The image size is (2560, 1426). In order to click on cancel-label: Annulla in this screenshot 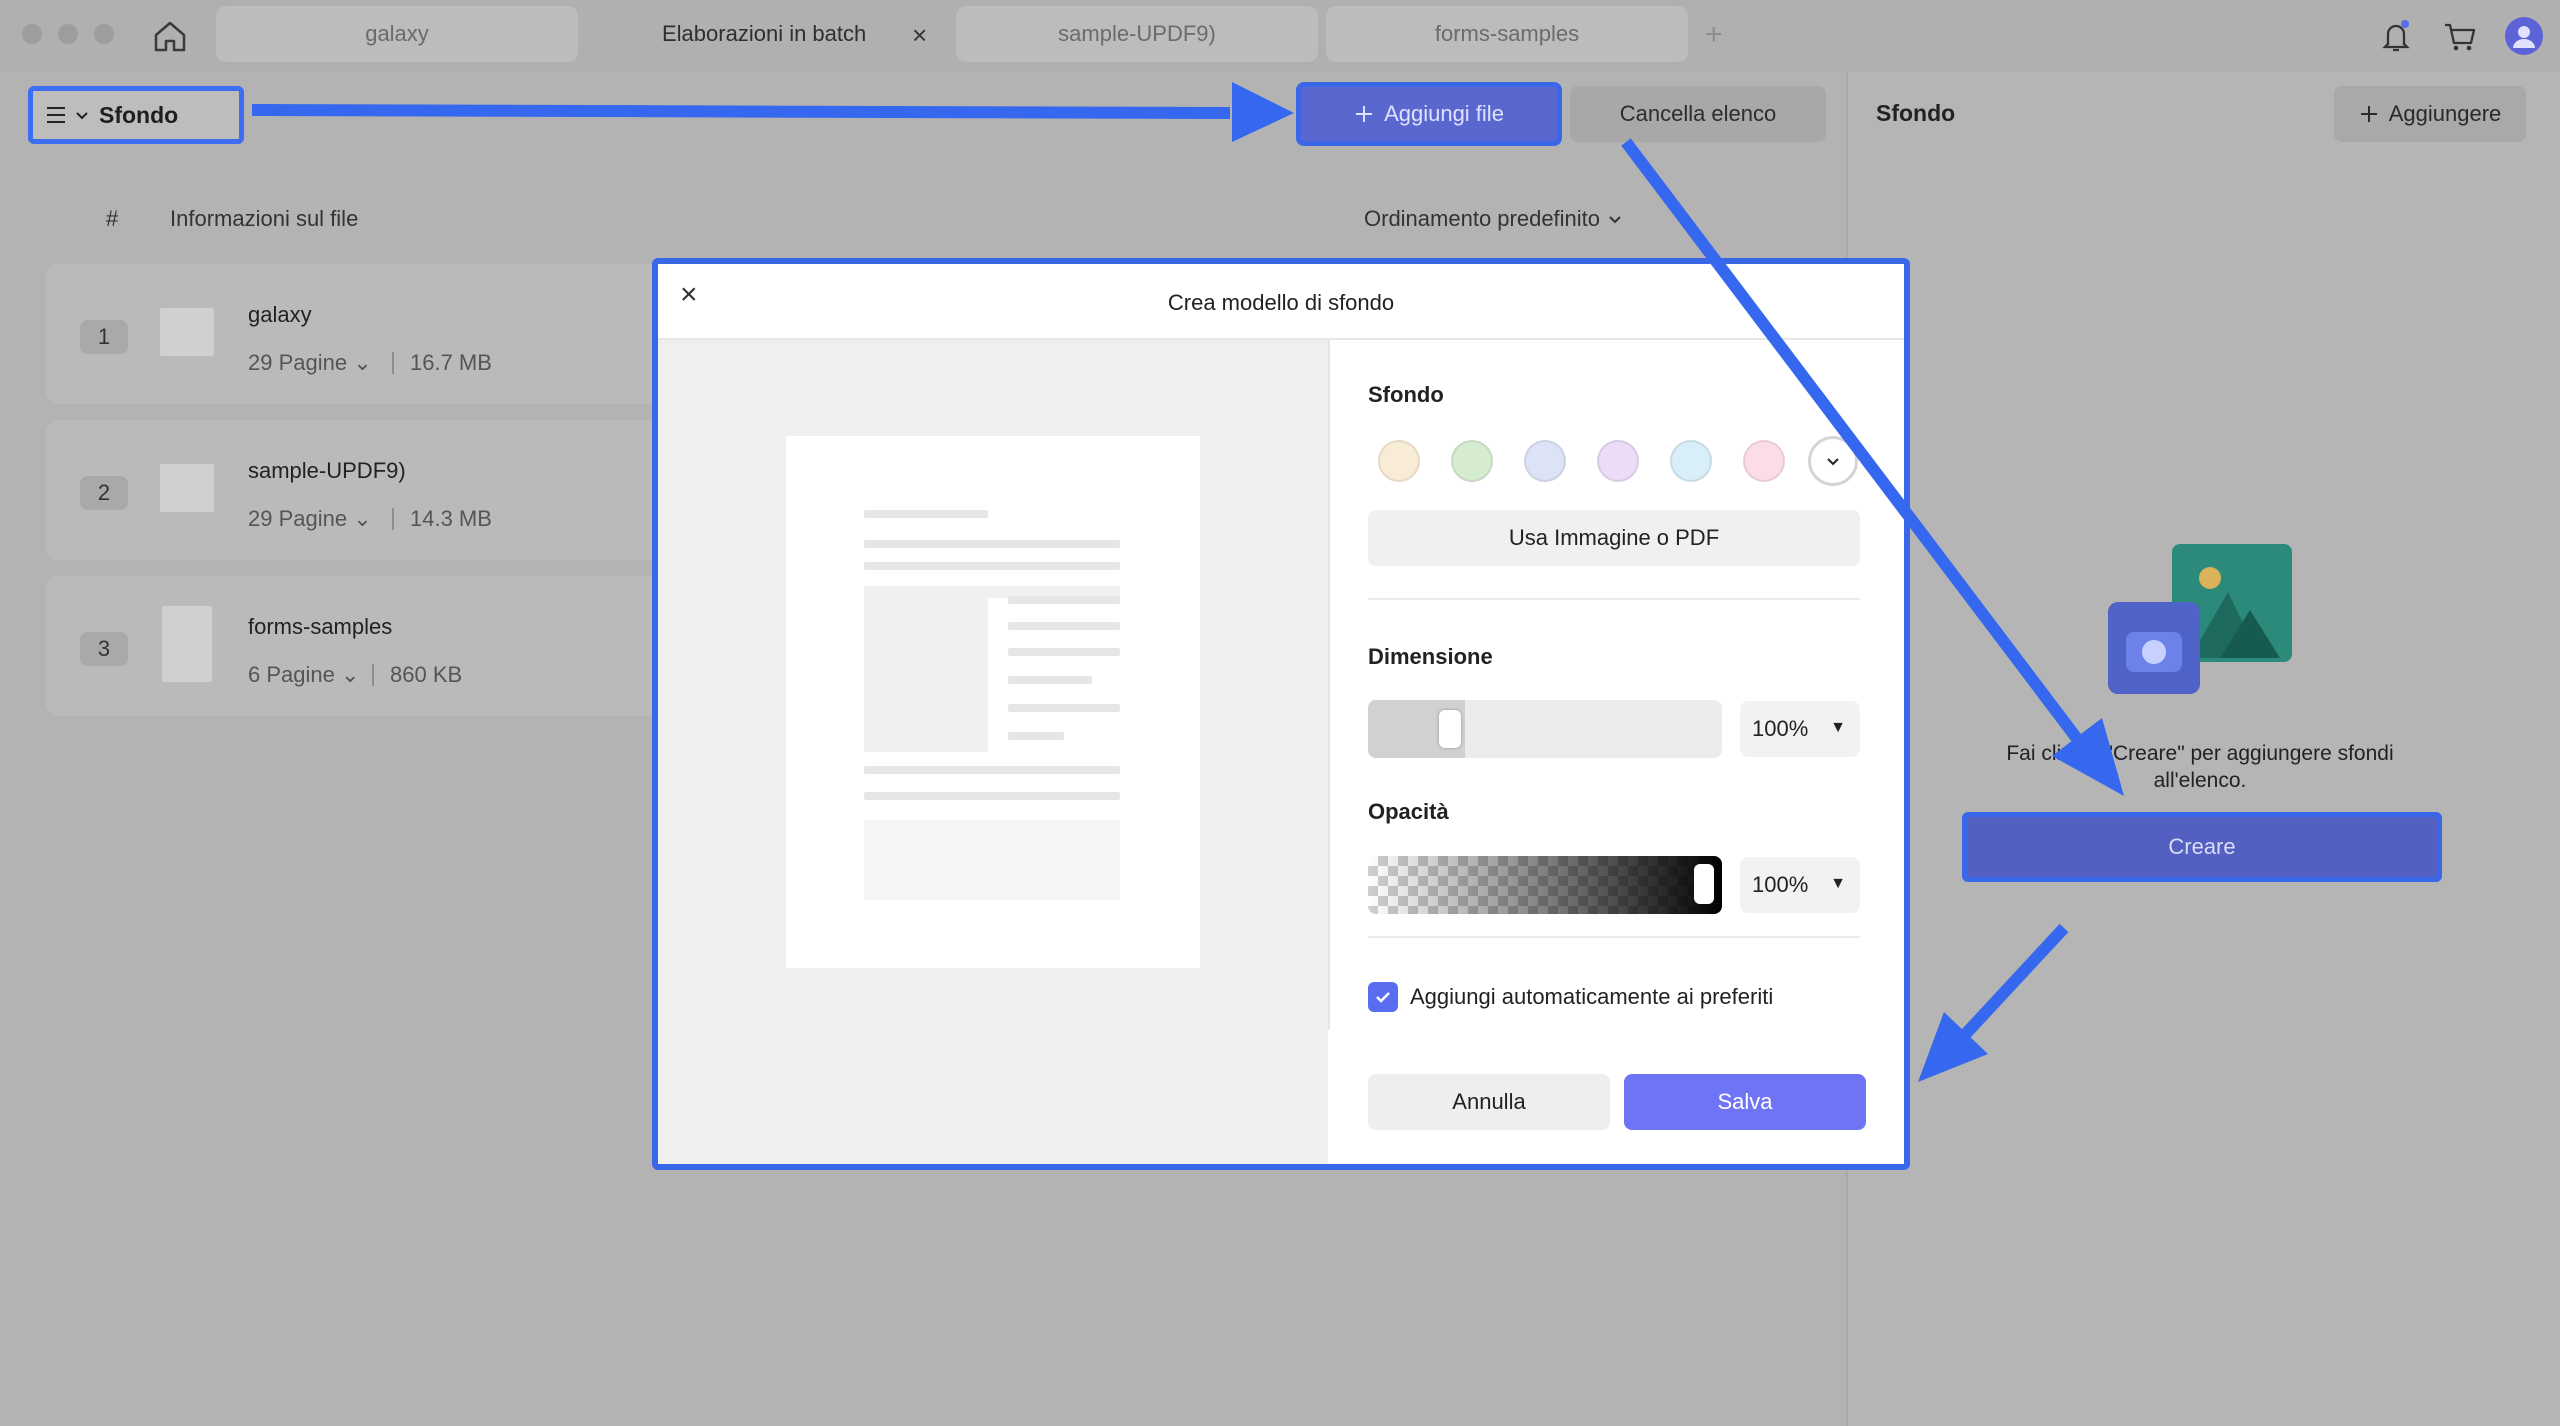, I will do `click(1489, 1101)`.